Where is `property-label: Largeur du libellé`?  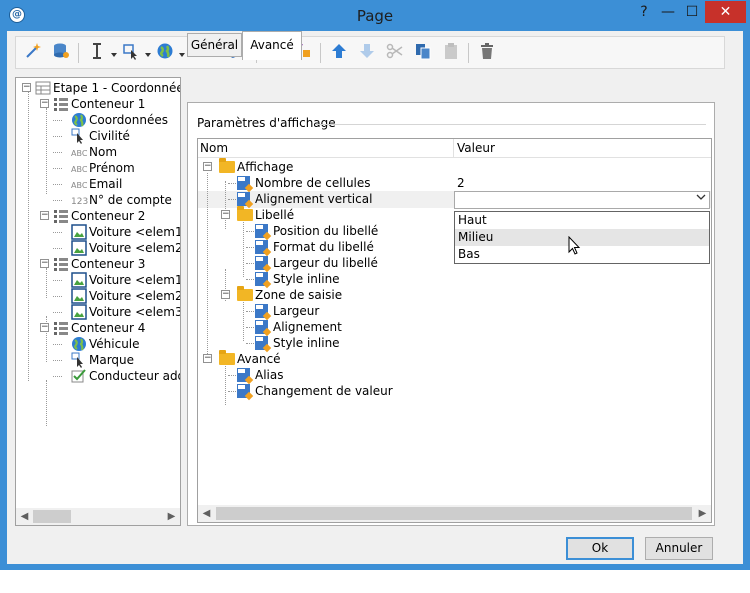
property-label: Largeur du libellé is located at coordinates (325, 263).